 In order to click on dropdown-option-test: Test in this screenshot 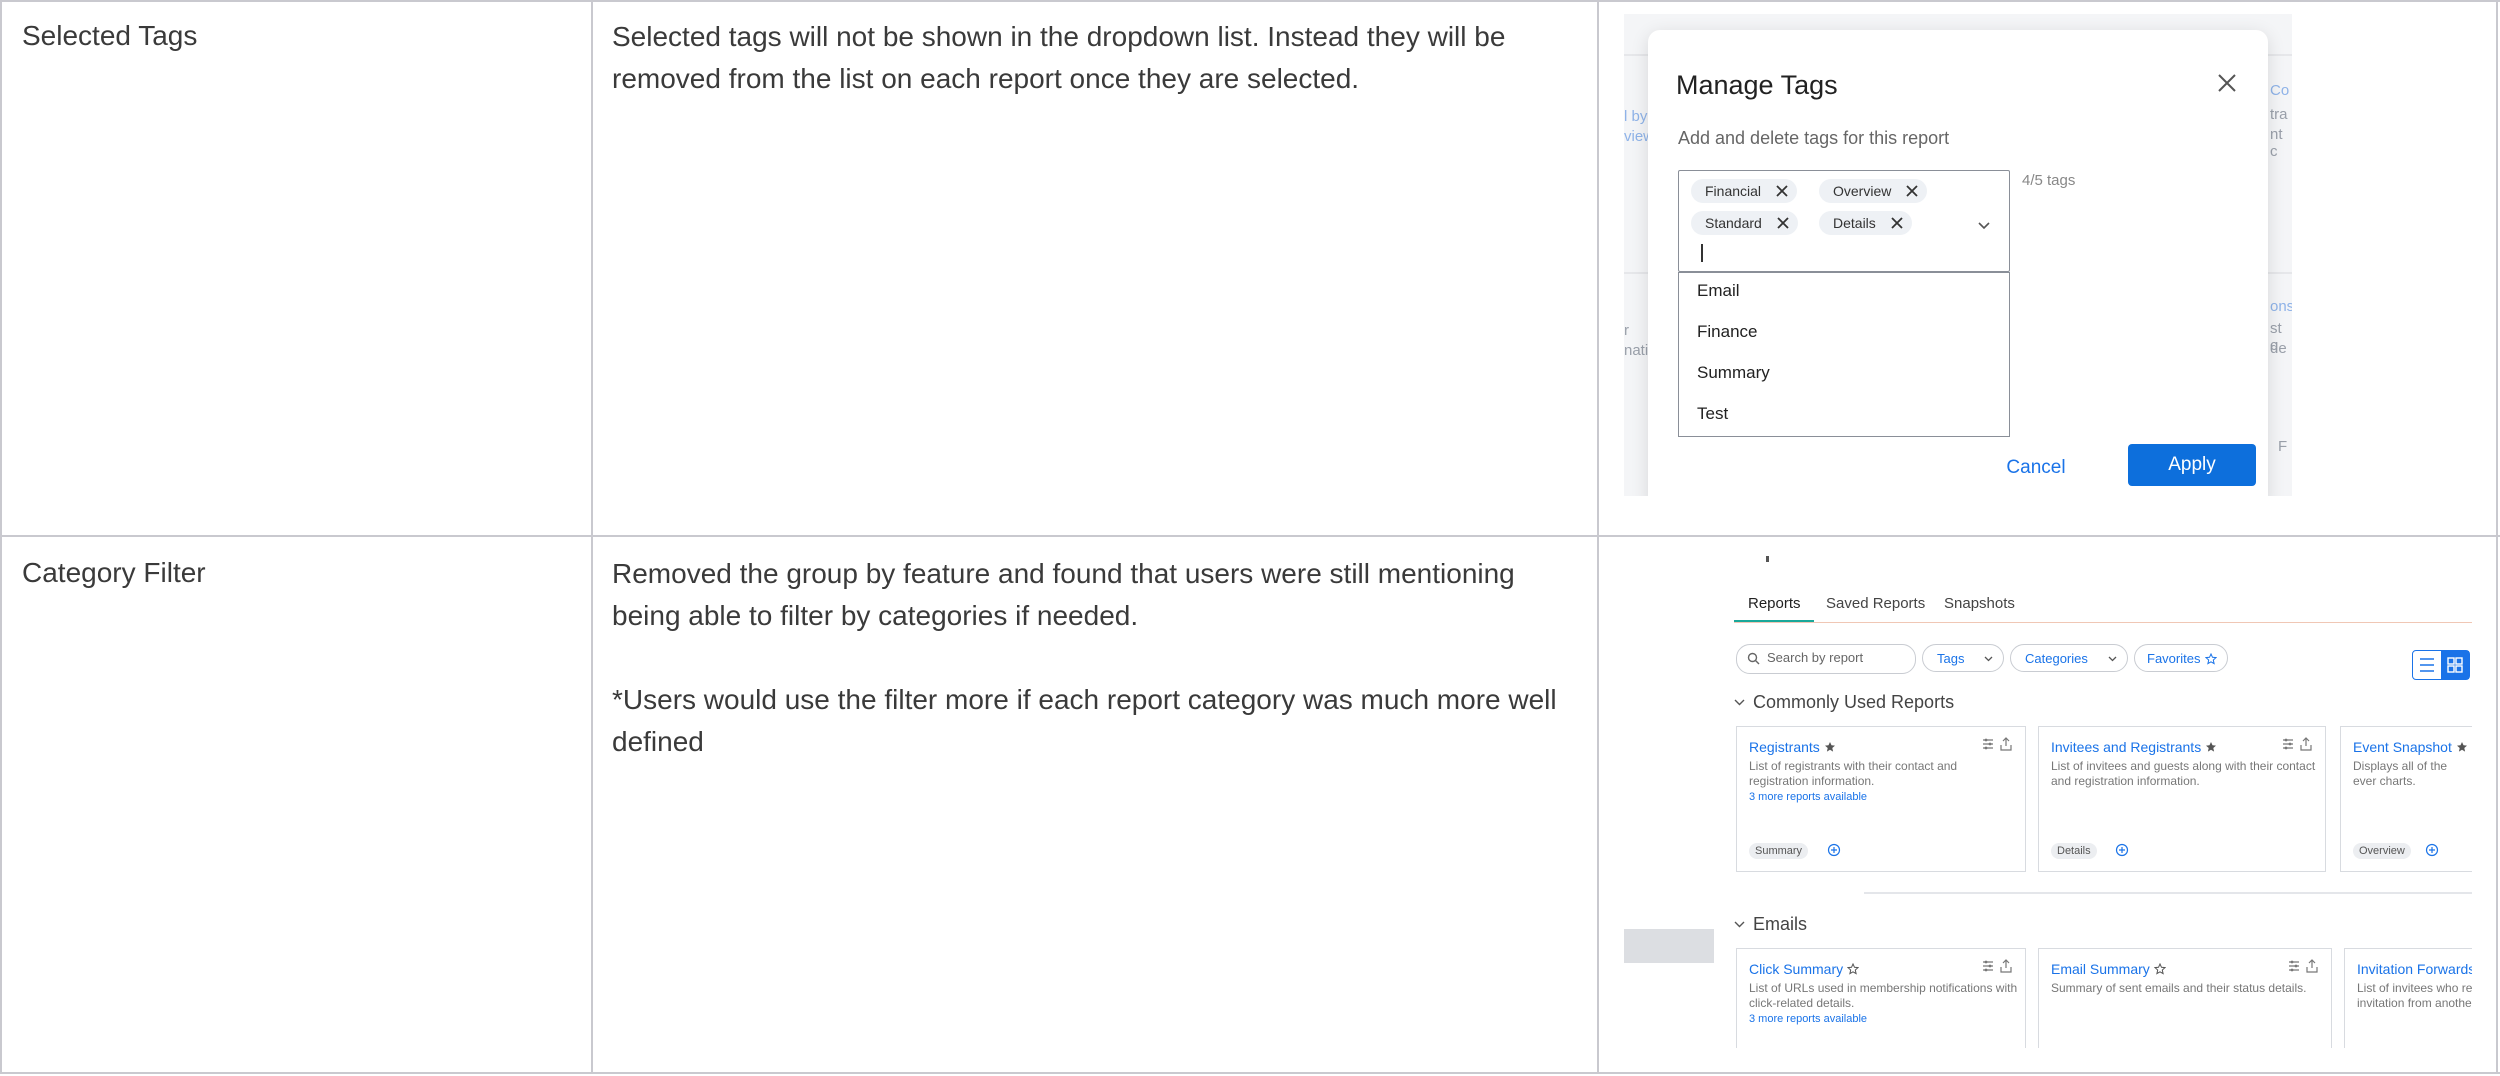, I will do `click(1712, 414)`.